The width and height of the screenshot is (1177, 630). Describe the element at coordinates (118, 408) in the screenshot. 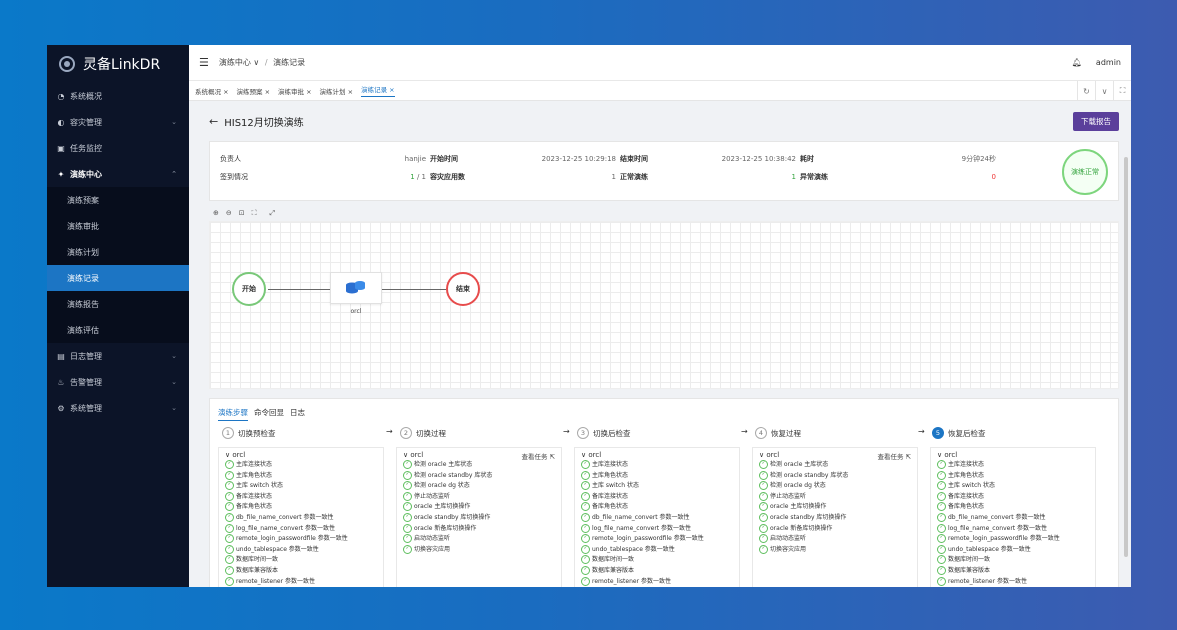

I see `sidebar-item-system-management: ⚙ 系统管理 ⌄` at that location.